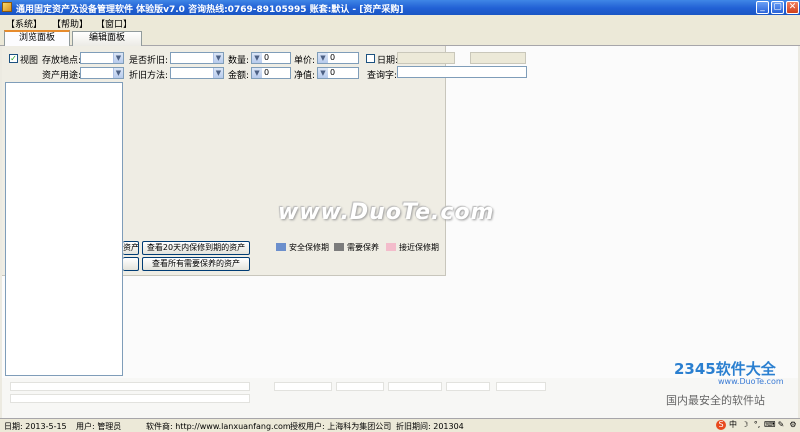 The height and width of the screenshot is (432, 800). What do you see at coordinates (382, 76) in the screenshot?
I see `search-label: 查询字:` at bounding box center [382, 76].